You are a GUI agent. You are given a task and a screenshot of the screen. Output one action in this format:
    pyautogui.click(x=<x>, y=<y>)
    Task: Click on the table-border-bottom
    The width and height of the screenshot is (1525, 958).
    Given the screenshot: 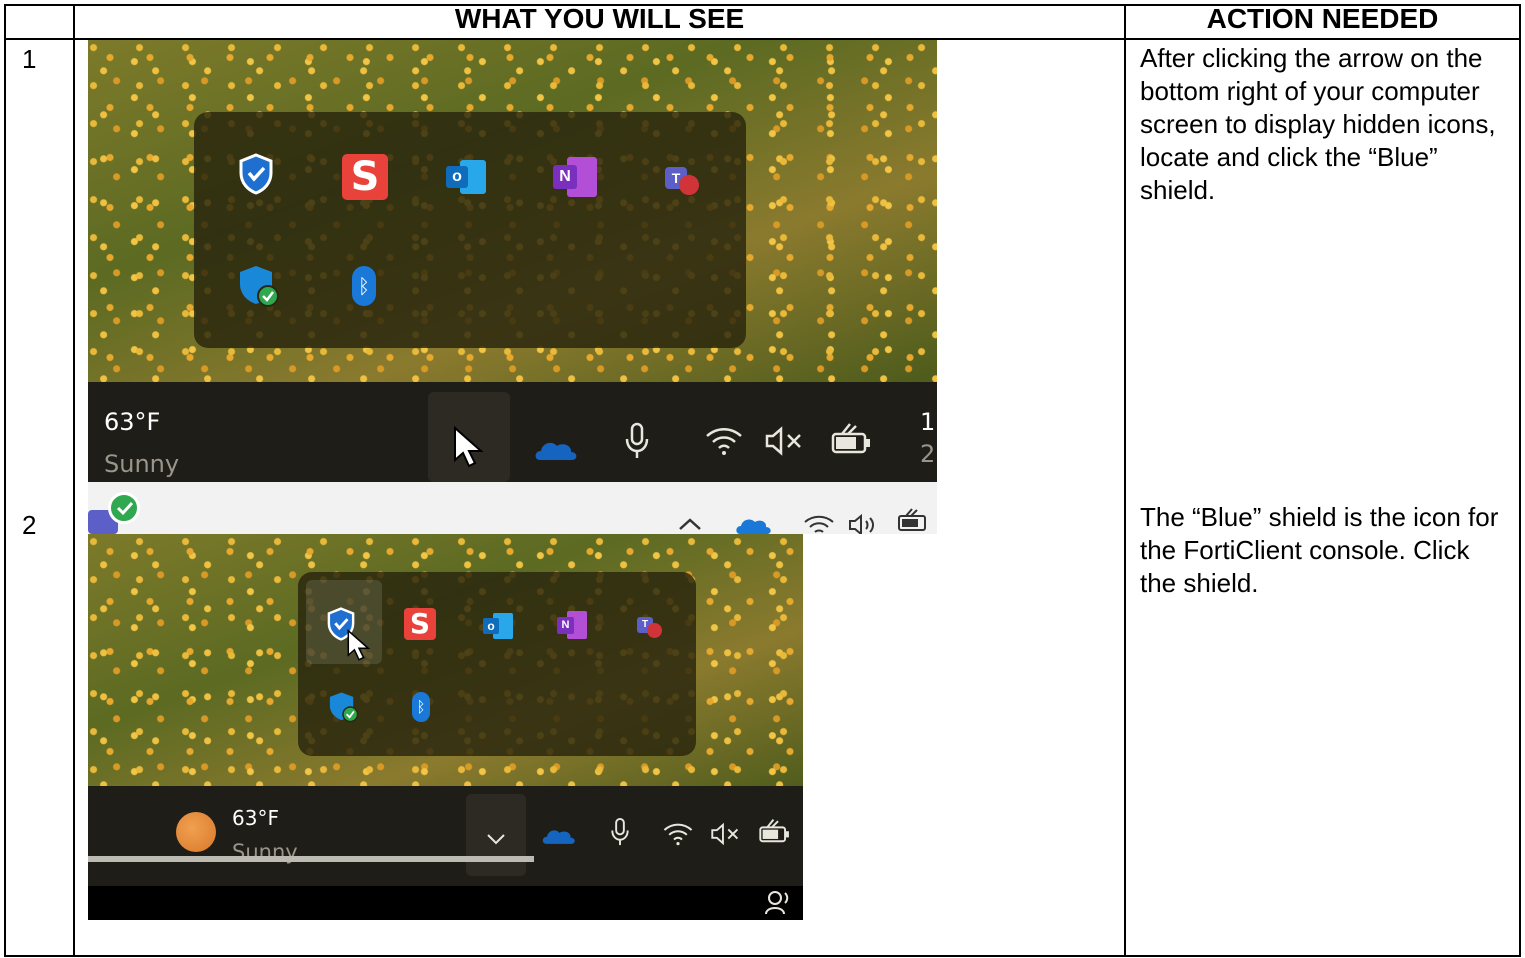 What is the action you would take?
    pyautogui.click(x=762, y=956)
    